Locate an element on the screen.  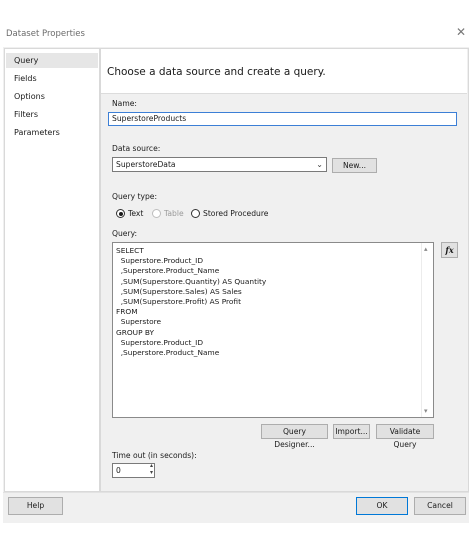
scroll-down-icon: ▾ is located at coordinates (426, 411).